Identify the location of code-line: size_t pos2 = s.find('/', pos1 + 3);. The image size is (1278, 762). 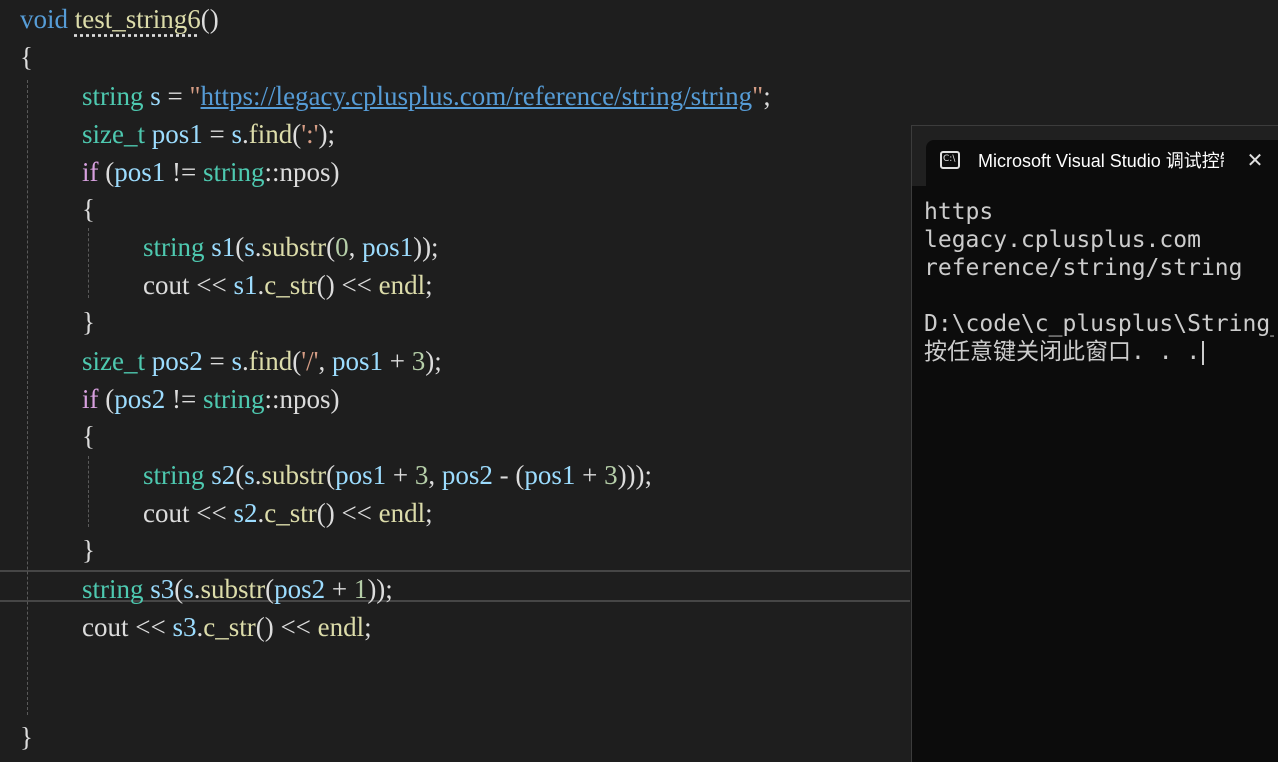
(262, 361).